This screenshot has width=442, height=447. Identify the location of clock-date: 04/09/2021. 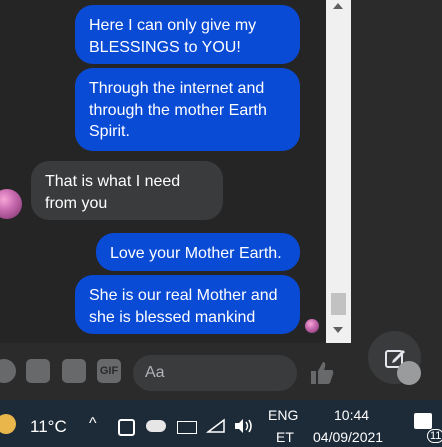
(348, 437).